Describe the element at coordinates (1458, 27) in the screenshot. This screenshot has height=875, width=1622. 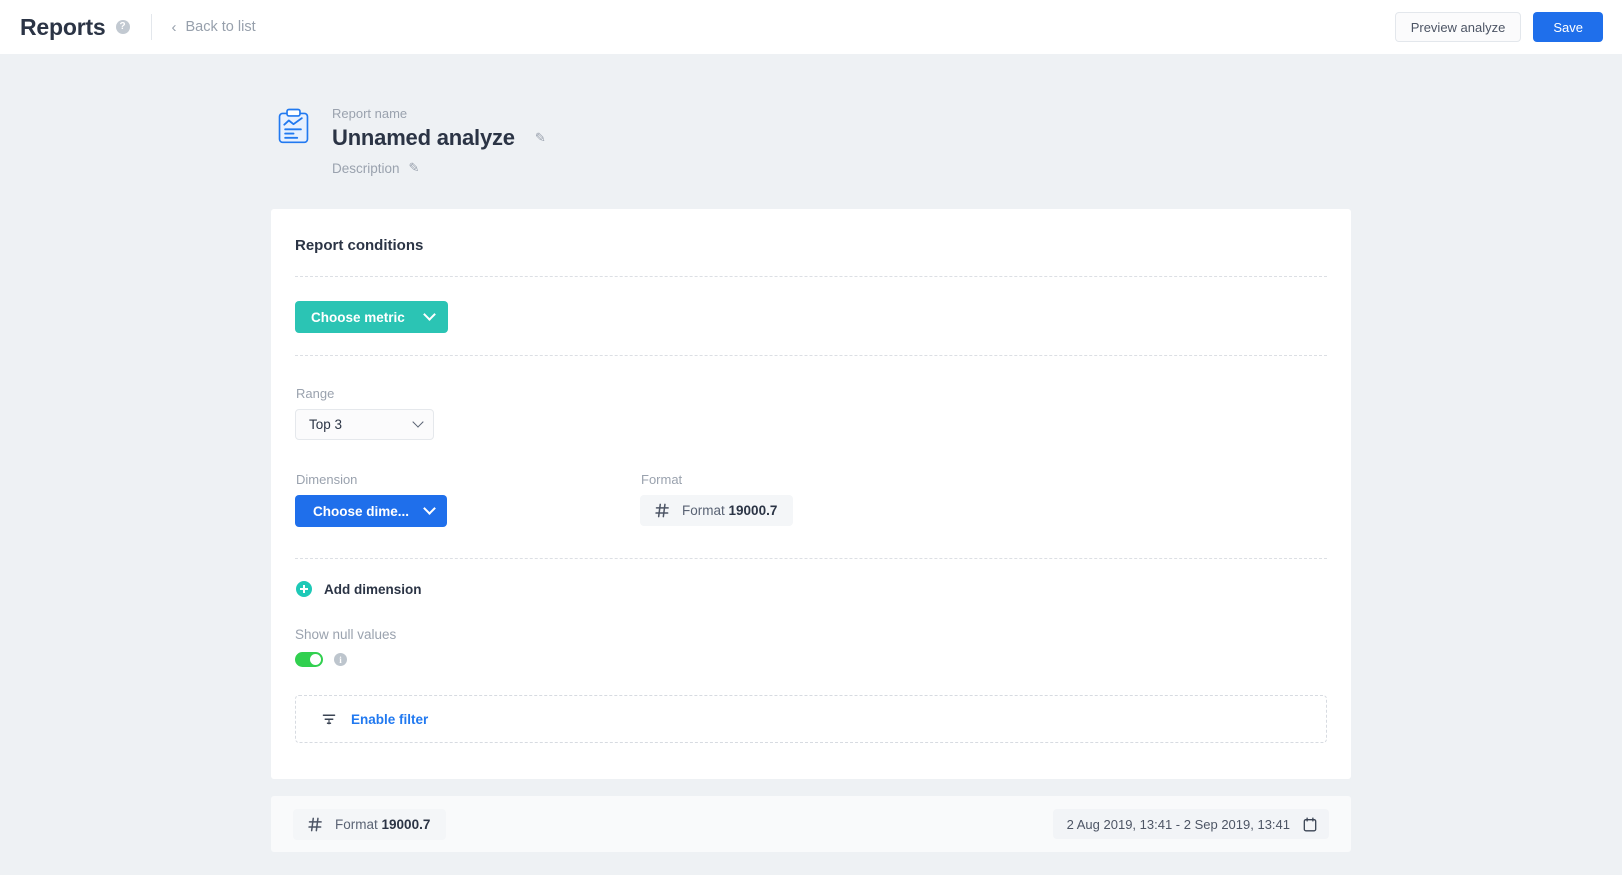
I see `preview-analyze-button: Preview analyze` at that location.